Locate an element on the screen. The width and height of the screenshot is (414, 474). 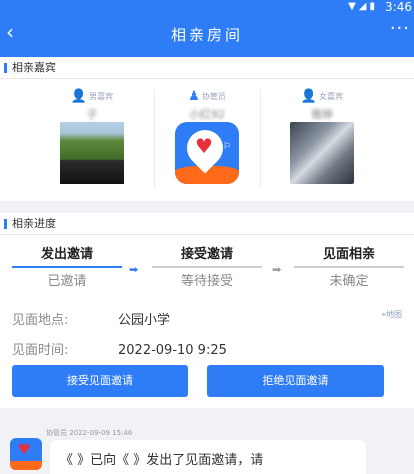
guest-male: 👤 男嘉宾 子 is located at coordinates (92, 136).